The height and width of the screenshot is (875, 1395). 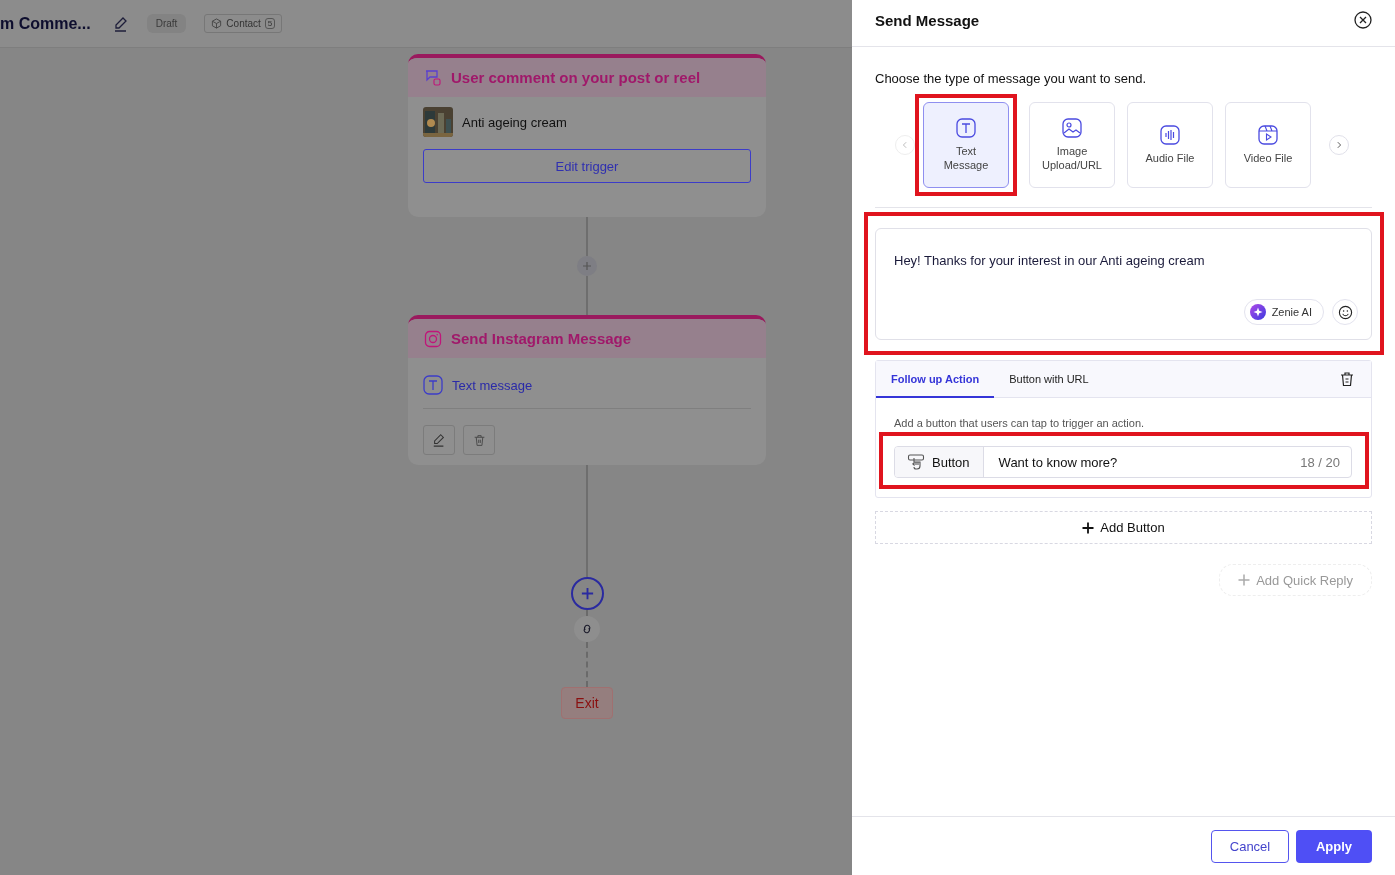 I want to click on message-type-option: Audio File, so click(x=1170, y=145).